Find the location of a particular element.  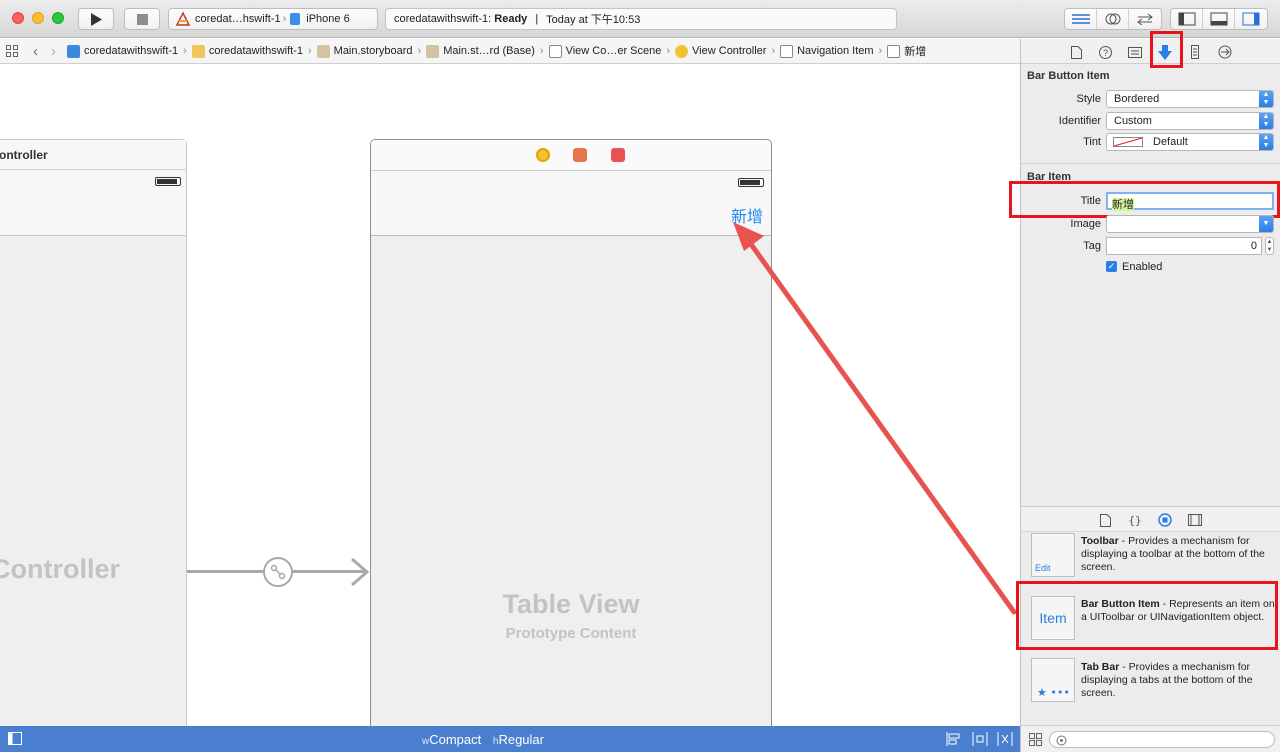

grid-view-icon is located at coordinates (1035, 739).